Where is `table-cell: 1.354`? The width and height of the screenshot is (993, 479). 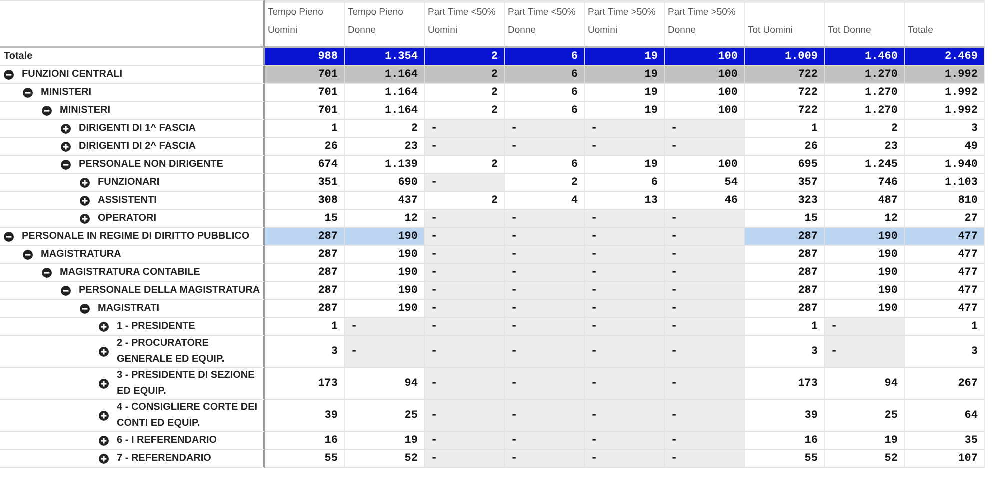
table-cell: 1.354 is located at coordinates (385, 57).